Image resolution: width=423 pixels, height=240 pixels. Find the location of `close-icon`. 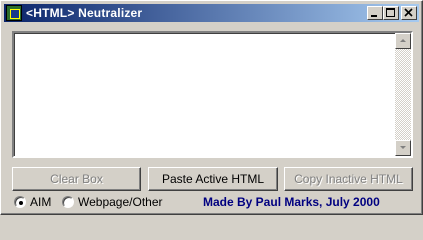

close-icon is located at coordinates (408, 12).